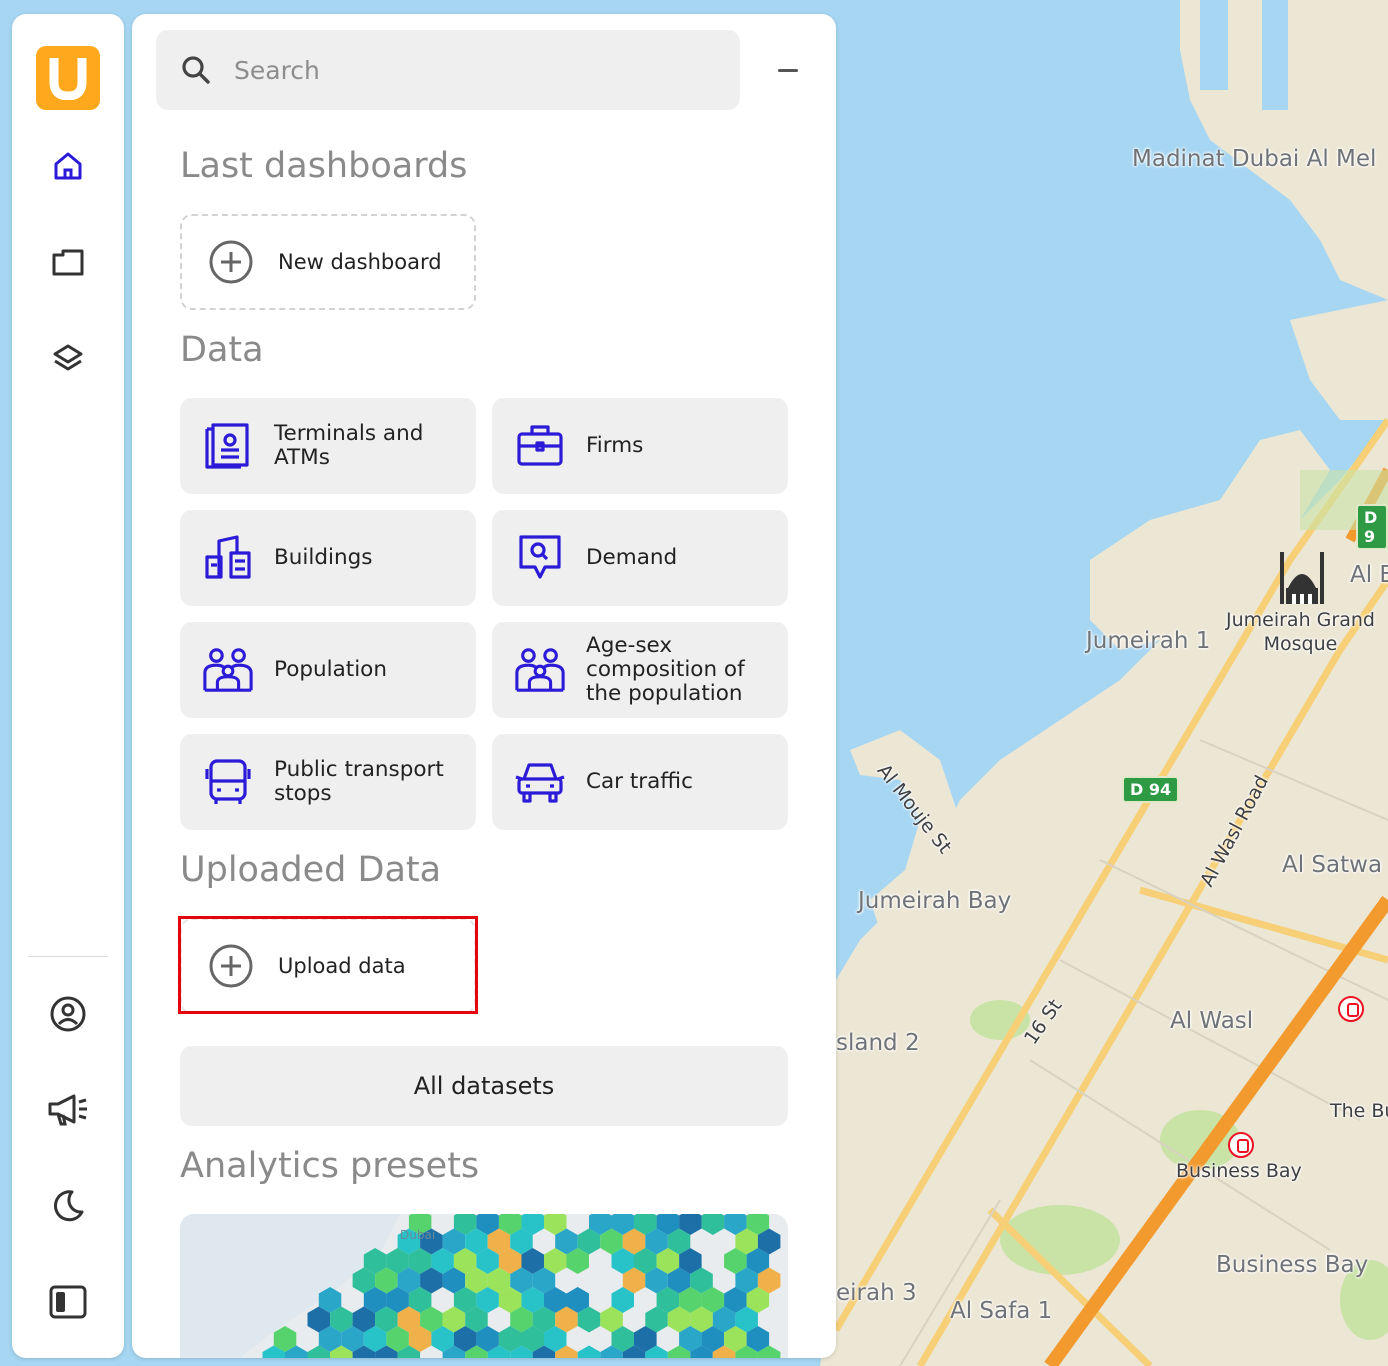 Image resolution: width=1388 pixels, height=1366 pixels. What do you see at coordinates (324, 166) in the screenshot?
I see `section-title-last-dashboards: Last dashboards` at bounding box center [324, 166].